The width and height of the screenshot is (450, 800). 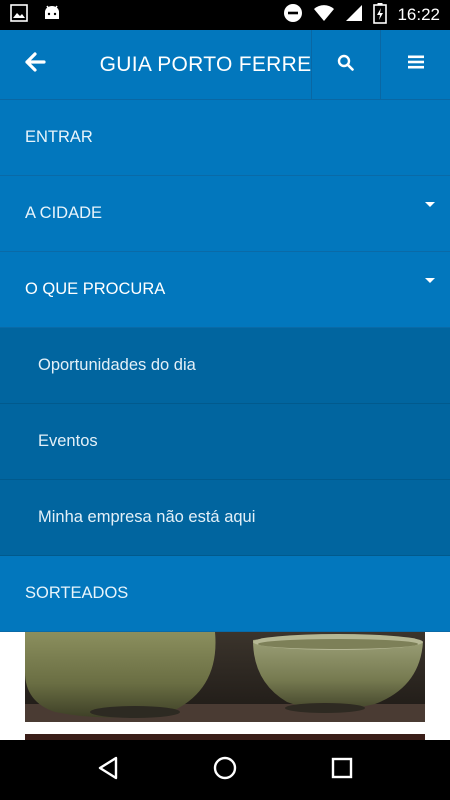 What do you see at coordinates (205, 64) in the screenshot?
I see `app-title: GUIA PORTO FERREIRA` at bounding box center [205, 64].